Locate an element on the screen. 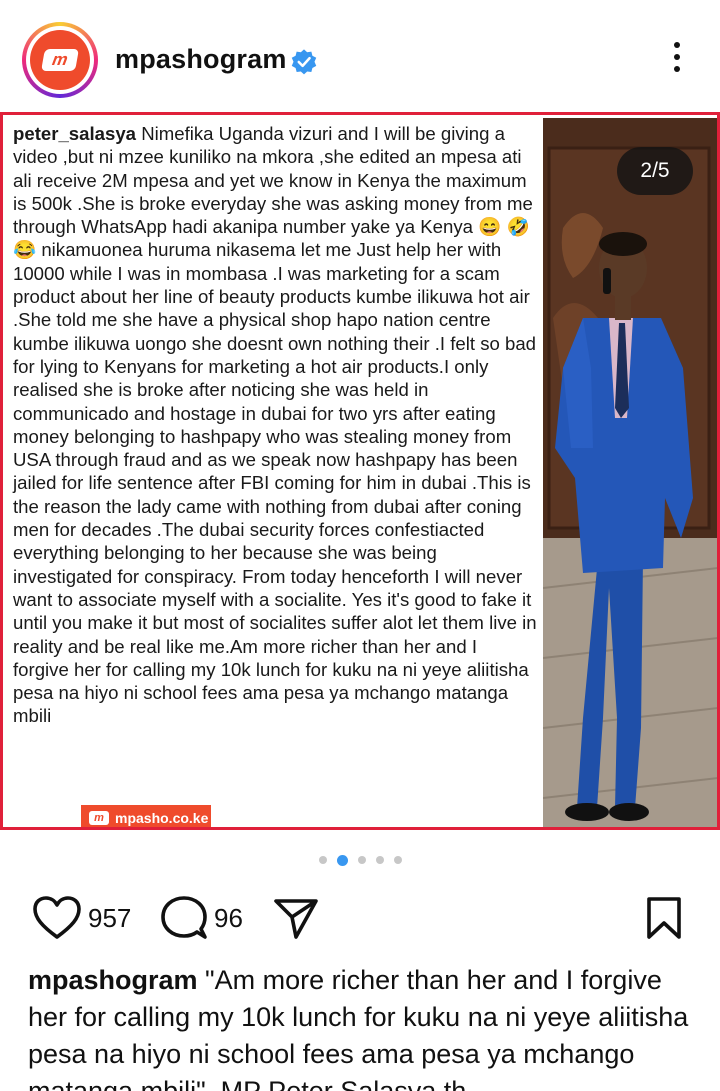  share-button is located at coordinates (296, 918).